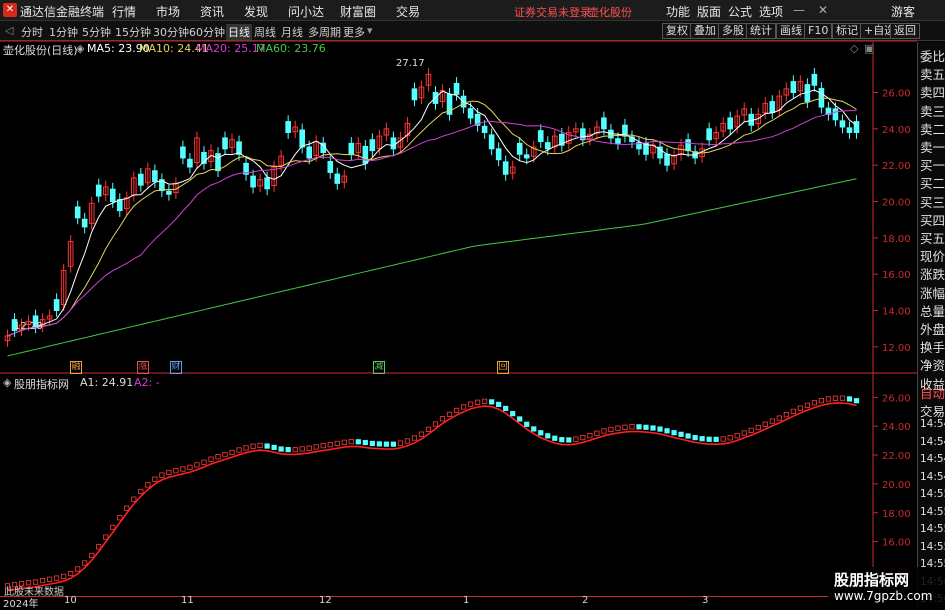 This screenshot has height=610, width=945. Describe the element at coordinates (932, 424) in the screenshot. I see `side-lower-2: 14:54` at that location.